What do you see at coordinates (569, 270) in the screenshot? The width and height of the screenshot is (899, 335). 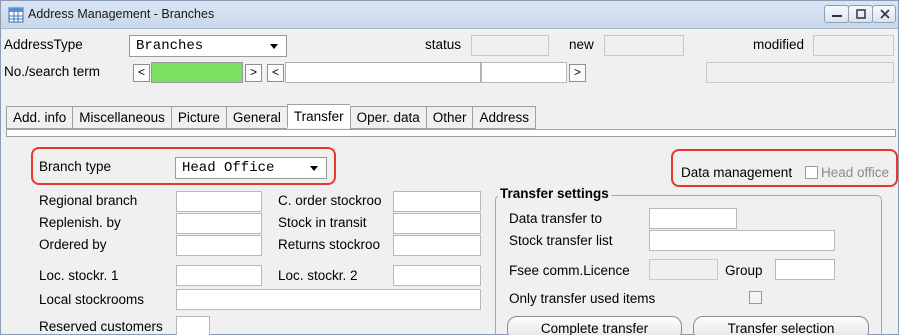 I see `fsee-licence-label: Fsee comm.Licence` at bounding box center [569, 270].